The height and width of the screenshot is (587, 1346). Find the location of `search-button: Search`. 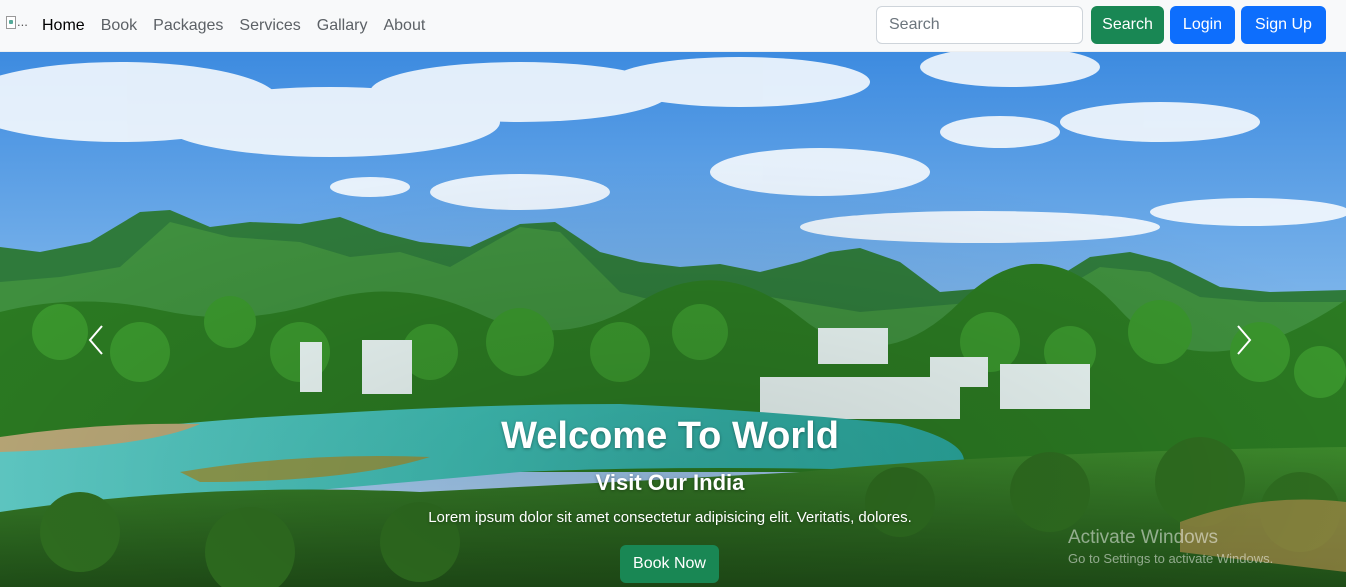

search-button: Search is located at coordinates (1127, 25).